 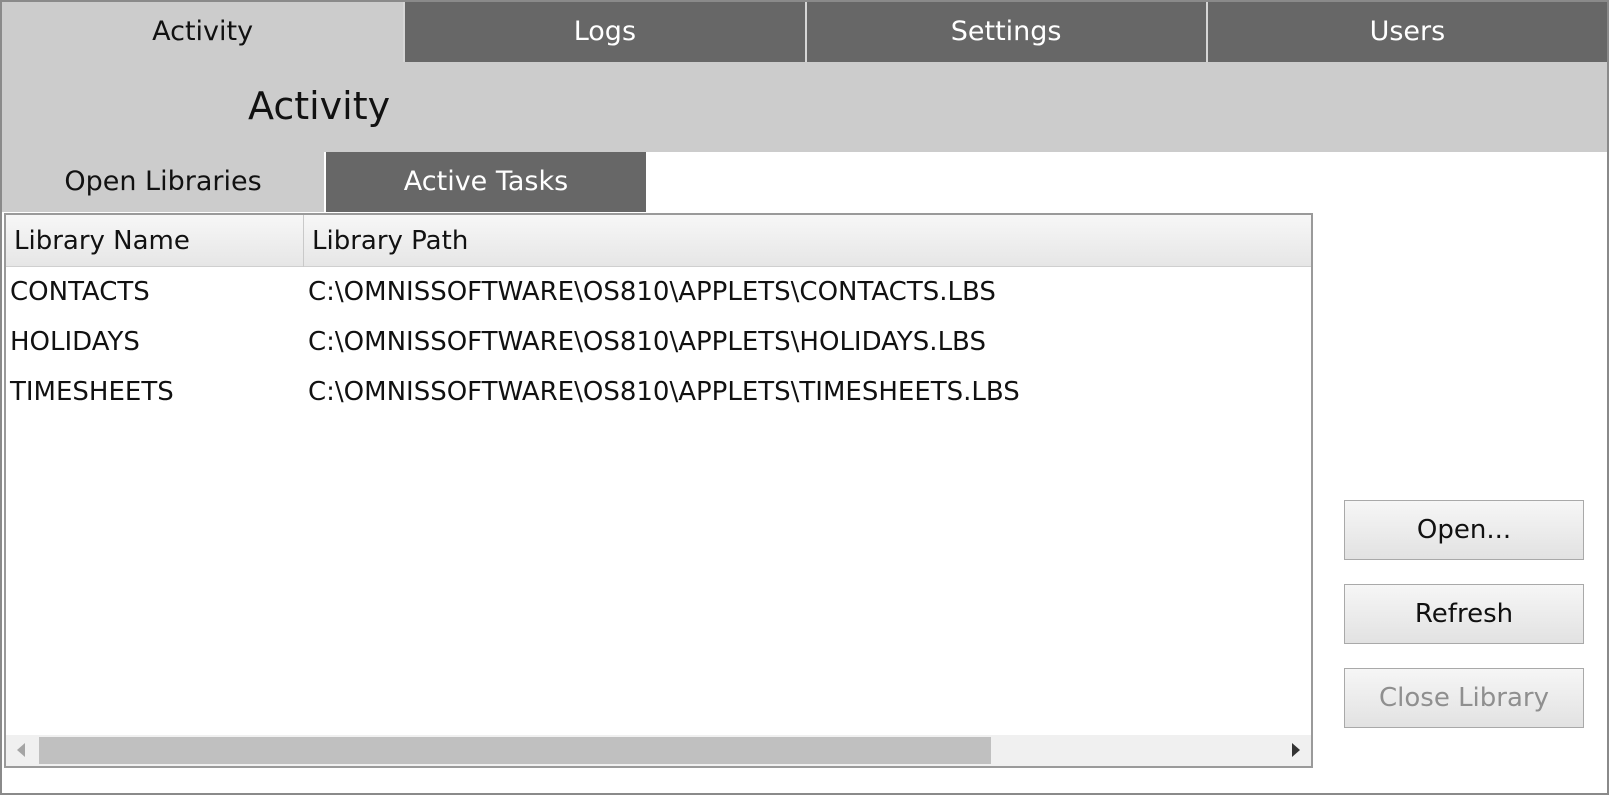 What do you see at coordinates (92, 392) in the screenshot?
I see `library-name-cell: TIMESHEETS` at bounding box center [92, 392].